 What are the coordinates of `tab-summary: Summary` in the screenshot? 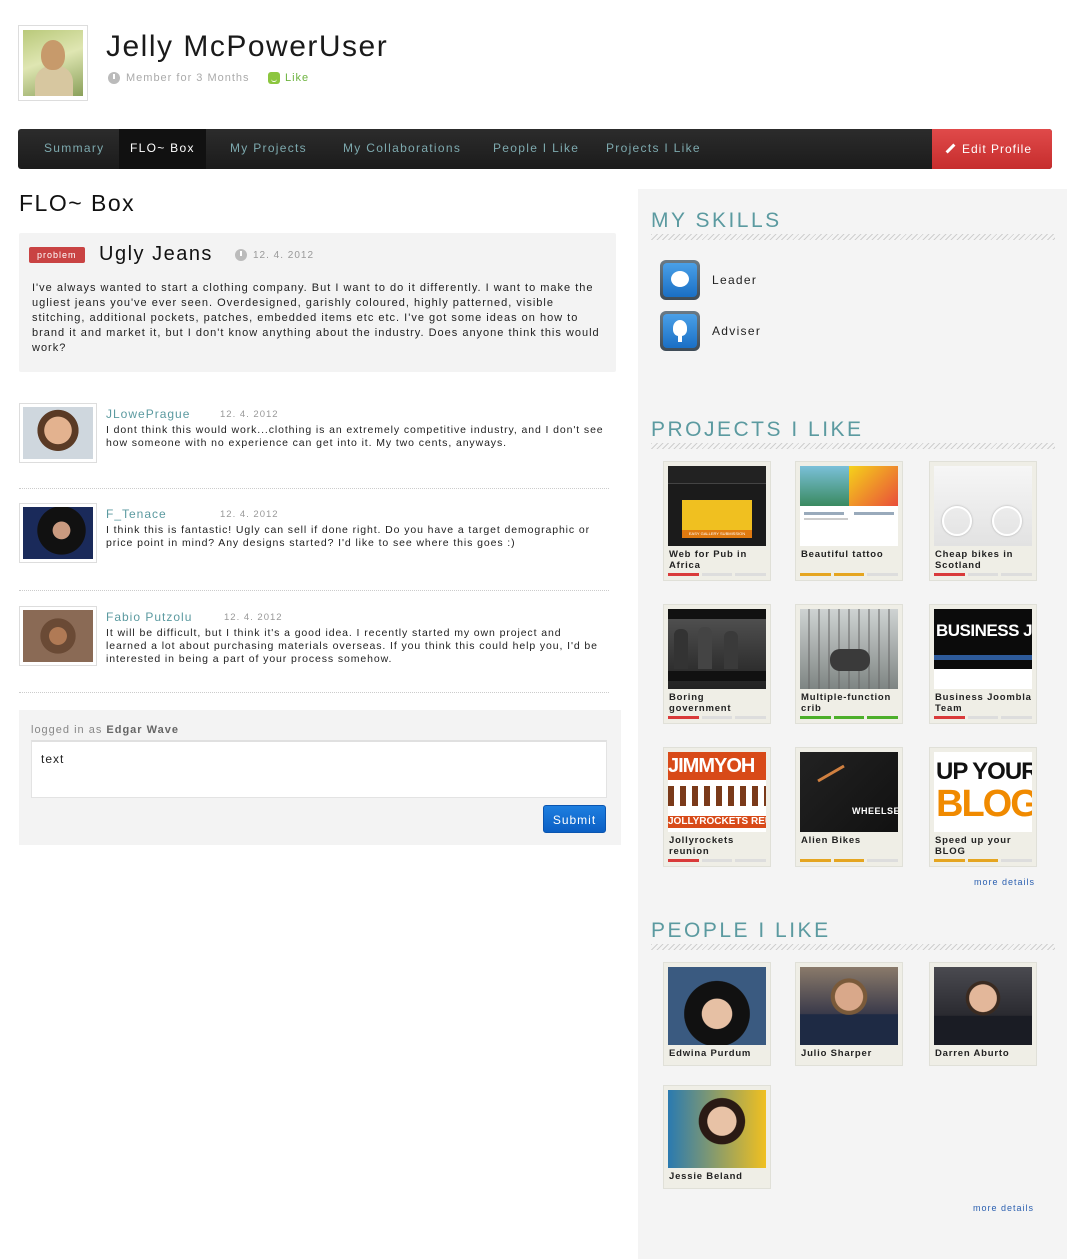 It's located at (74, 149).